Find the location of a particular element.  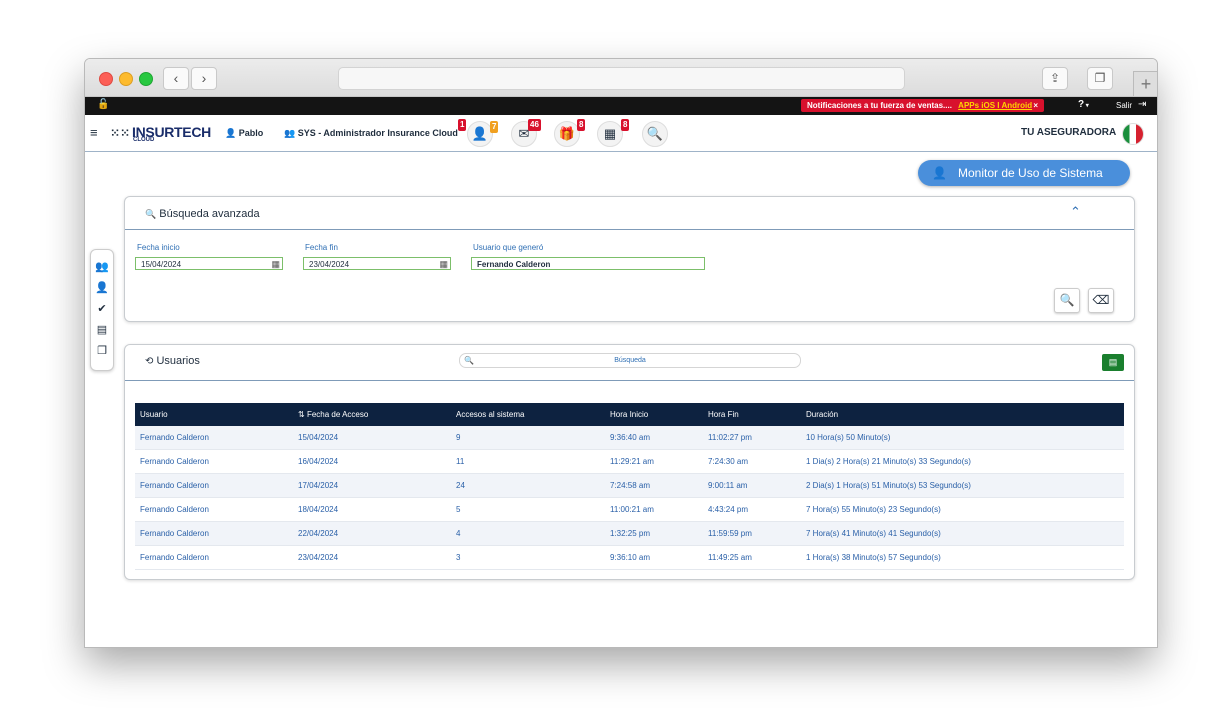

cell-fecha: 22/04/2024 is located at coordinates (372, 533).